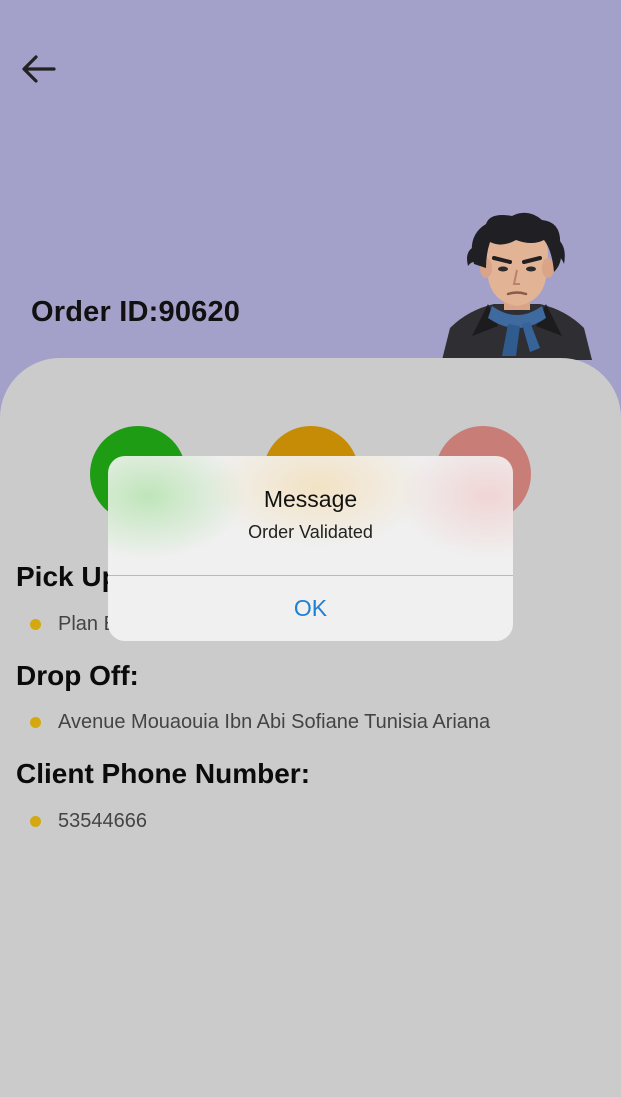 Image resolution: width=621 pixels, height=1097 pixels. I want to click on client-phone-row: 53544666, so click(88, 821).